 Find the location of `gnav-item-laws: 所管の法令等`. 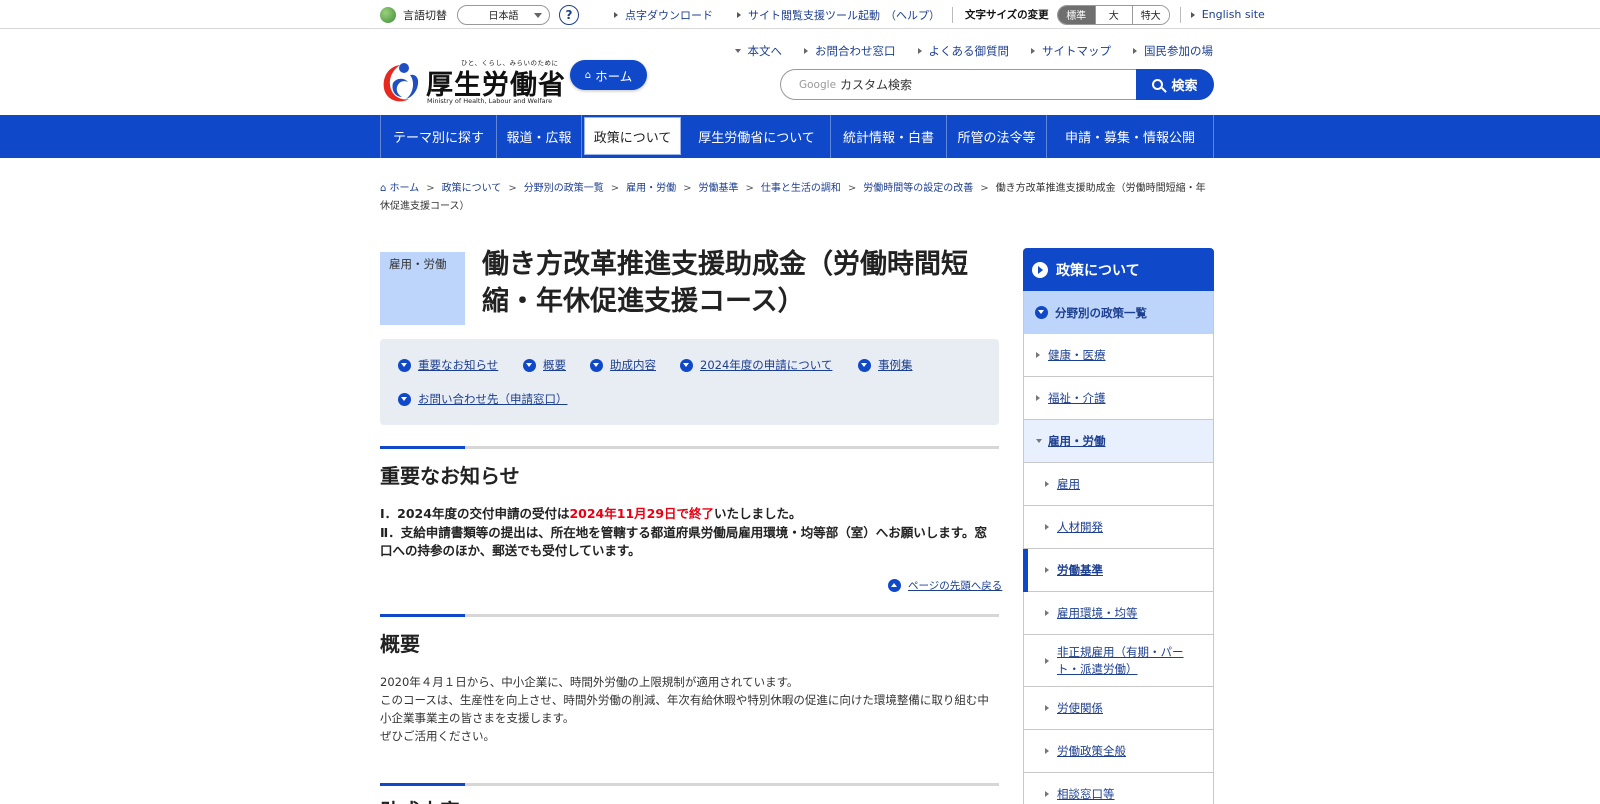

gnav-item-laws: 所管の法令等 is located at coordinates (997, 136).